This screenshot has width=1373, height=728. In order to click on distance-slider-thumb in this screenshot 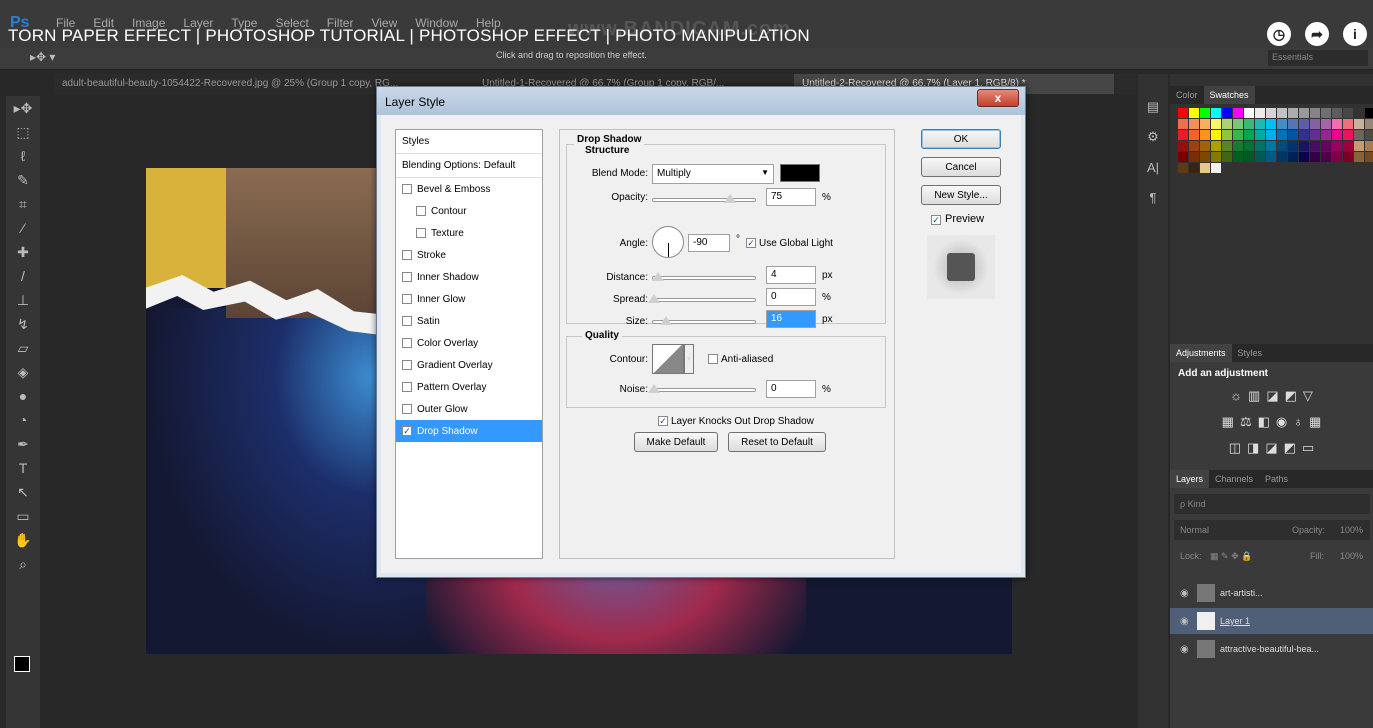, I will do `click(658, 276)`.